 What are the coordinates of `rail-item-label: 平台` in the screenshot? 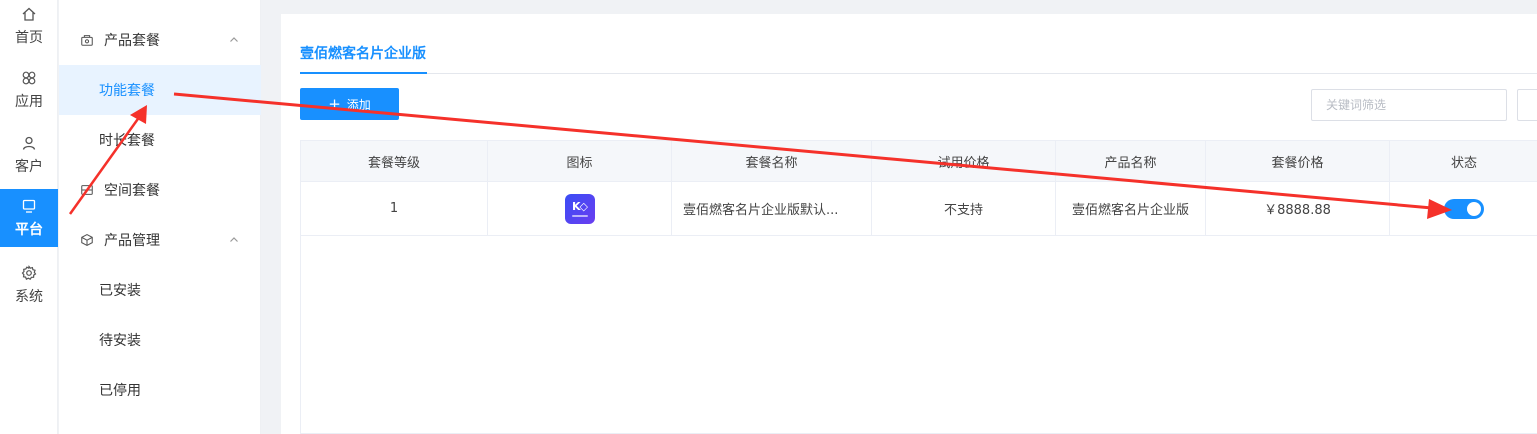 It's located at (29, 230).